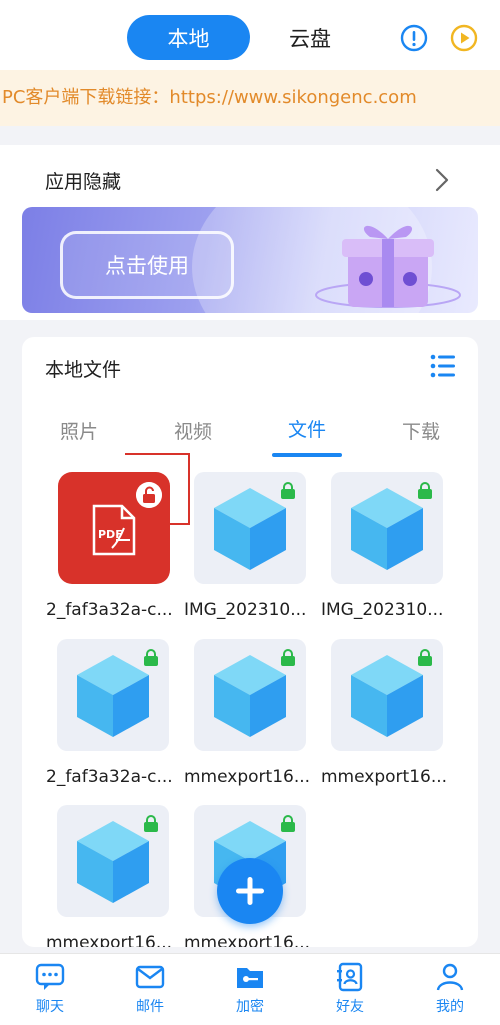  I want to click on play-circle-icon, so click(464, 38).